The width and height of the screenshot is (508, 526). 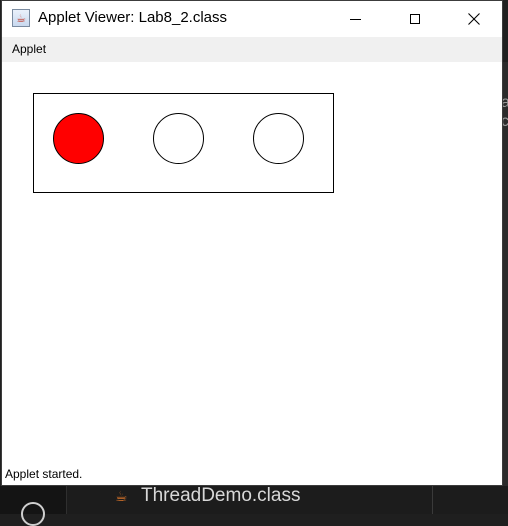 What do you see at coordinates (221, 495) in the screenshot?
I see `taskbar-item-label: ThreadDemo.class` at bounding box center [221, 495].